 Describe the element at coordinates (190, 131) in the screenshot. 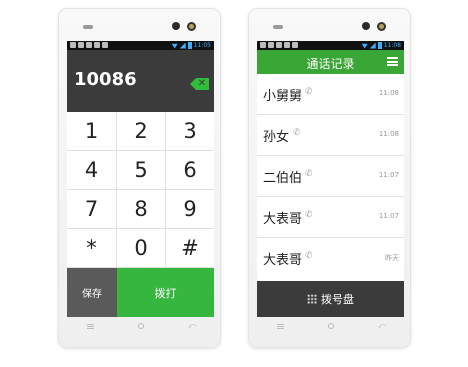

I see `key-3: 3` at that location.